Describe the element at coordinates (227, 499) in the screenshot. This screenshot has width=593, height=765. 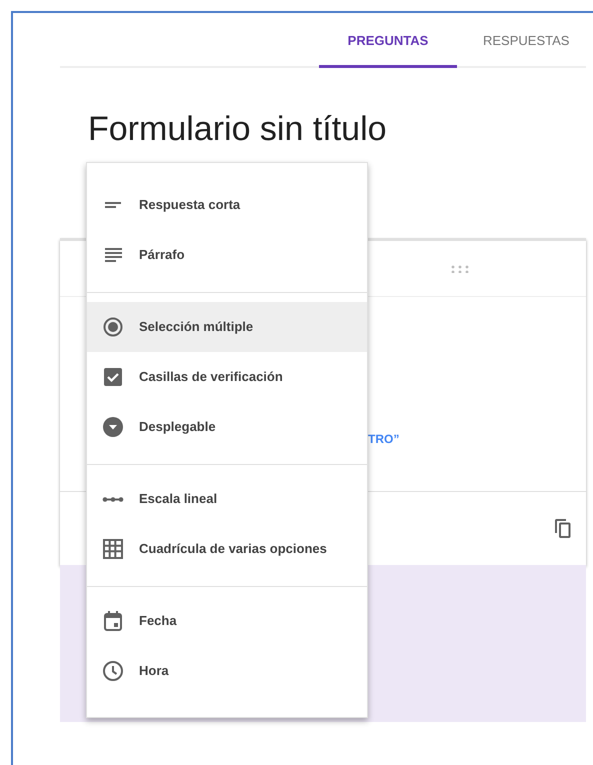
I see `menu-item: Escala lineal` at that location.